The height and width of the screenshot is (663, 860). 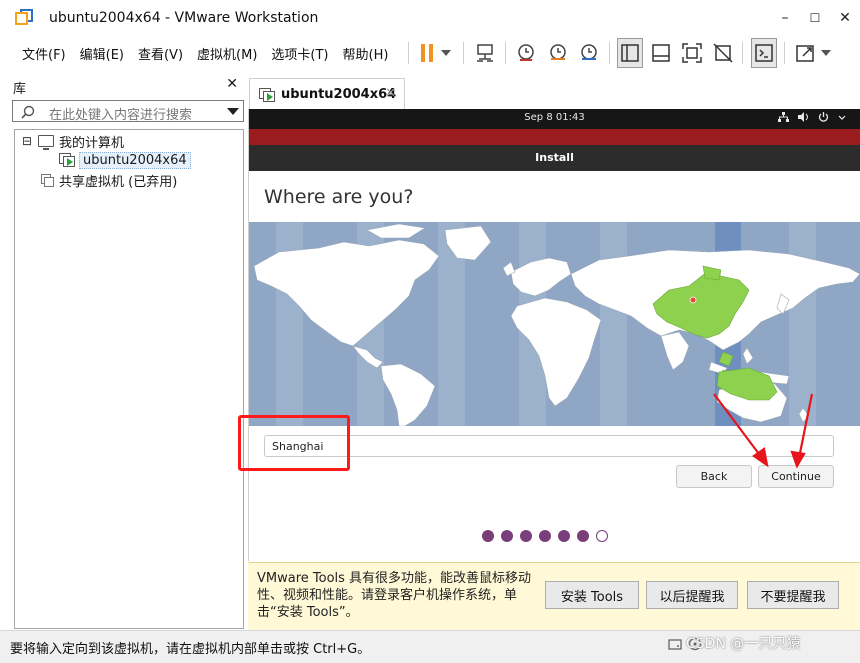 I want to click on tree-vm-ubuntu: ubuntu2004x64, so click(x=125, y=160).